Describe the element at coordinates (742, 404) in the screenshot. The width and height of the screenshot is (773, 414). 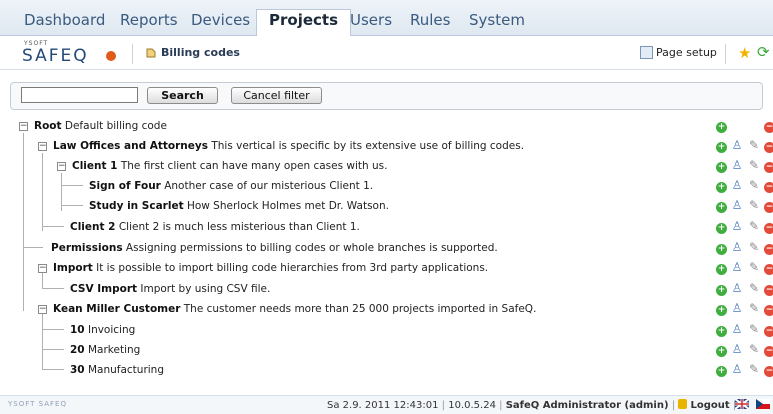
I see `english-flag-icon` at that location.